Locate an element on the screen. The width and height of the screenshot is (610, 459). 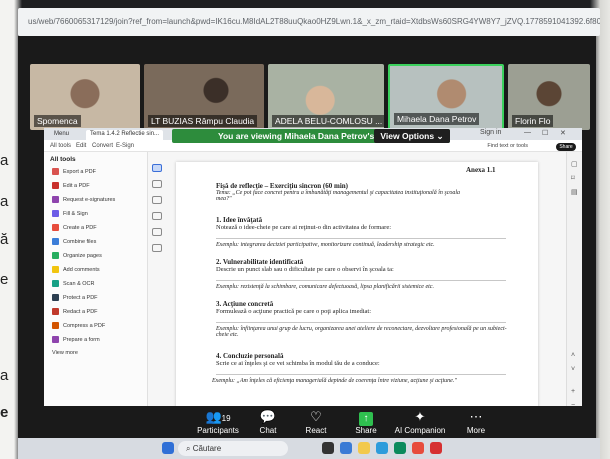
scan-icon is located at coordinates (55, 283).